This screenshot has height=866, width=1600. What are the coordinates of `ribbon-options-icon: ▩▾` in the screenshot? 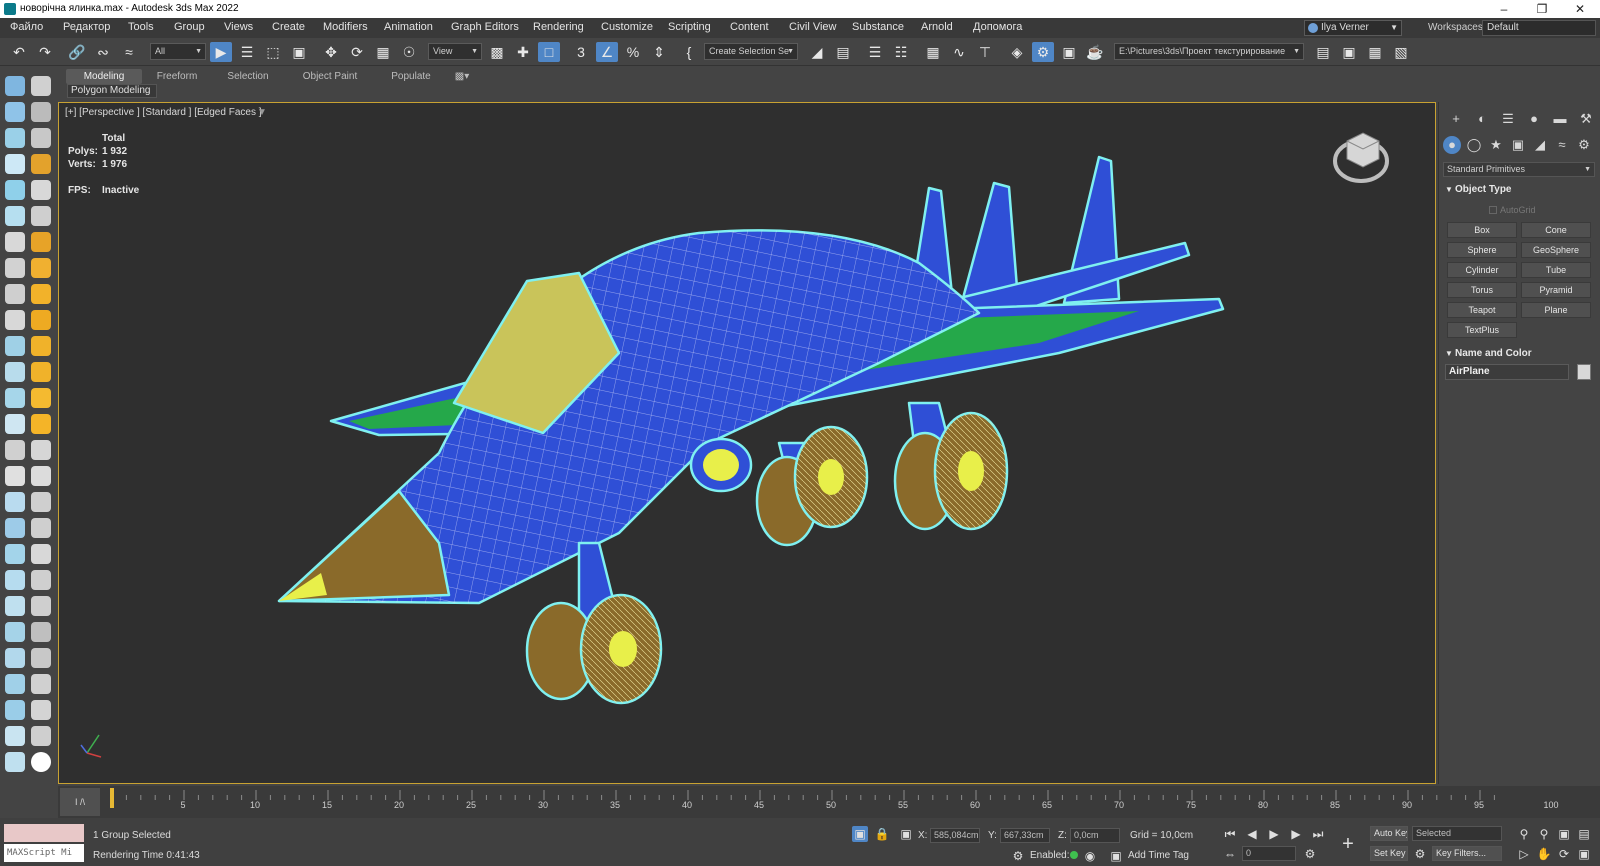 It's located at (462, 76).